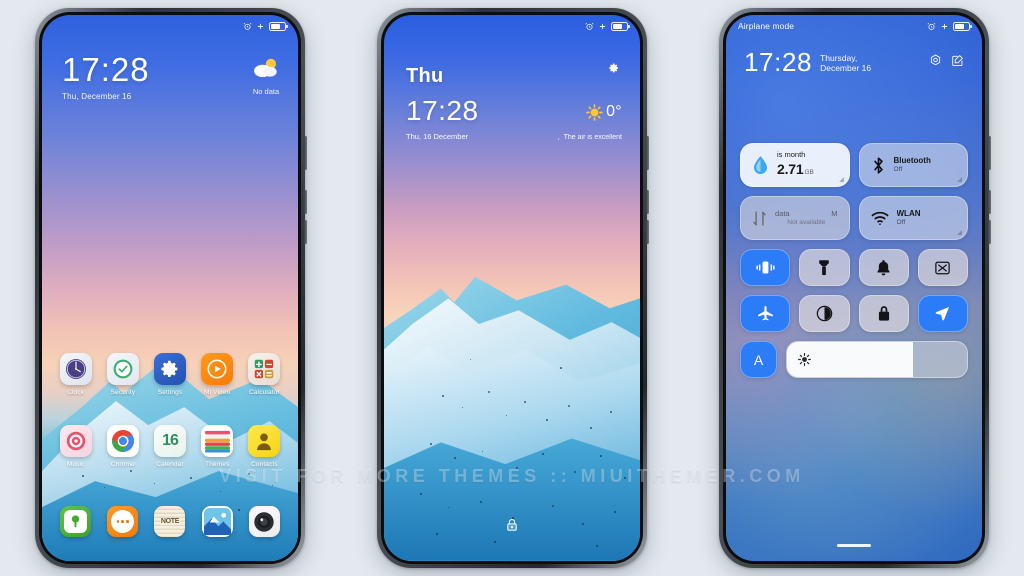 The image size is (1024, 576). I want to click on gear-icon, so click(613, 68).